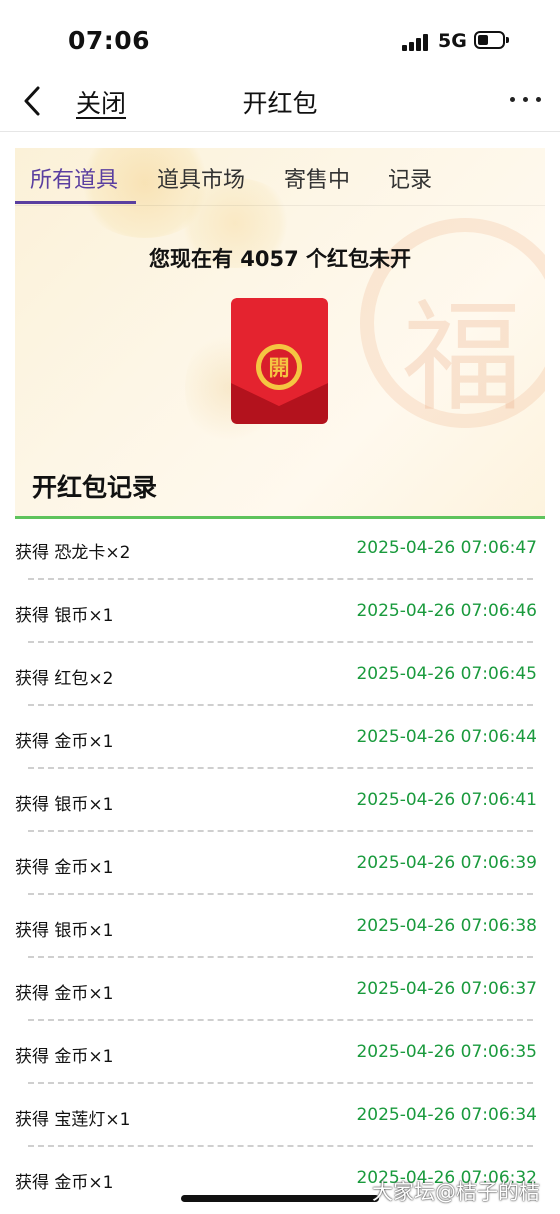  What do you see at coordinates (446, 1115) in the screenshot?
I see `record-time: 2025-04-26 07:06:34` at bounding box center [446, 1115].